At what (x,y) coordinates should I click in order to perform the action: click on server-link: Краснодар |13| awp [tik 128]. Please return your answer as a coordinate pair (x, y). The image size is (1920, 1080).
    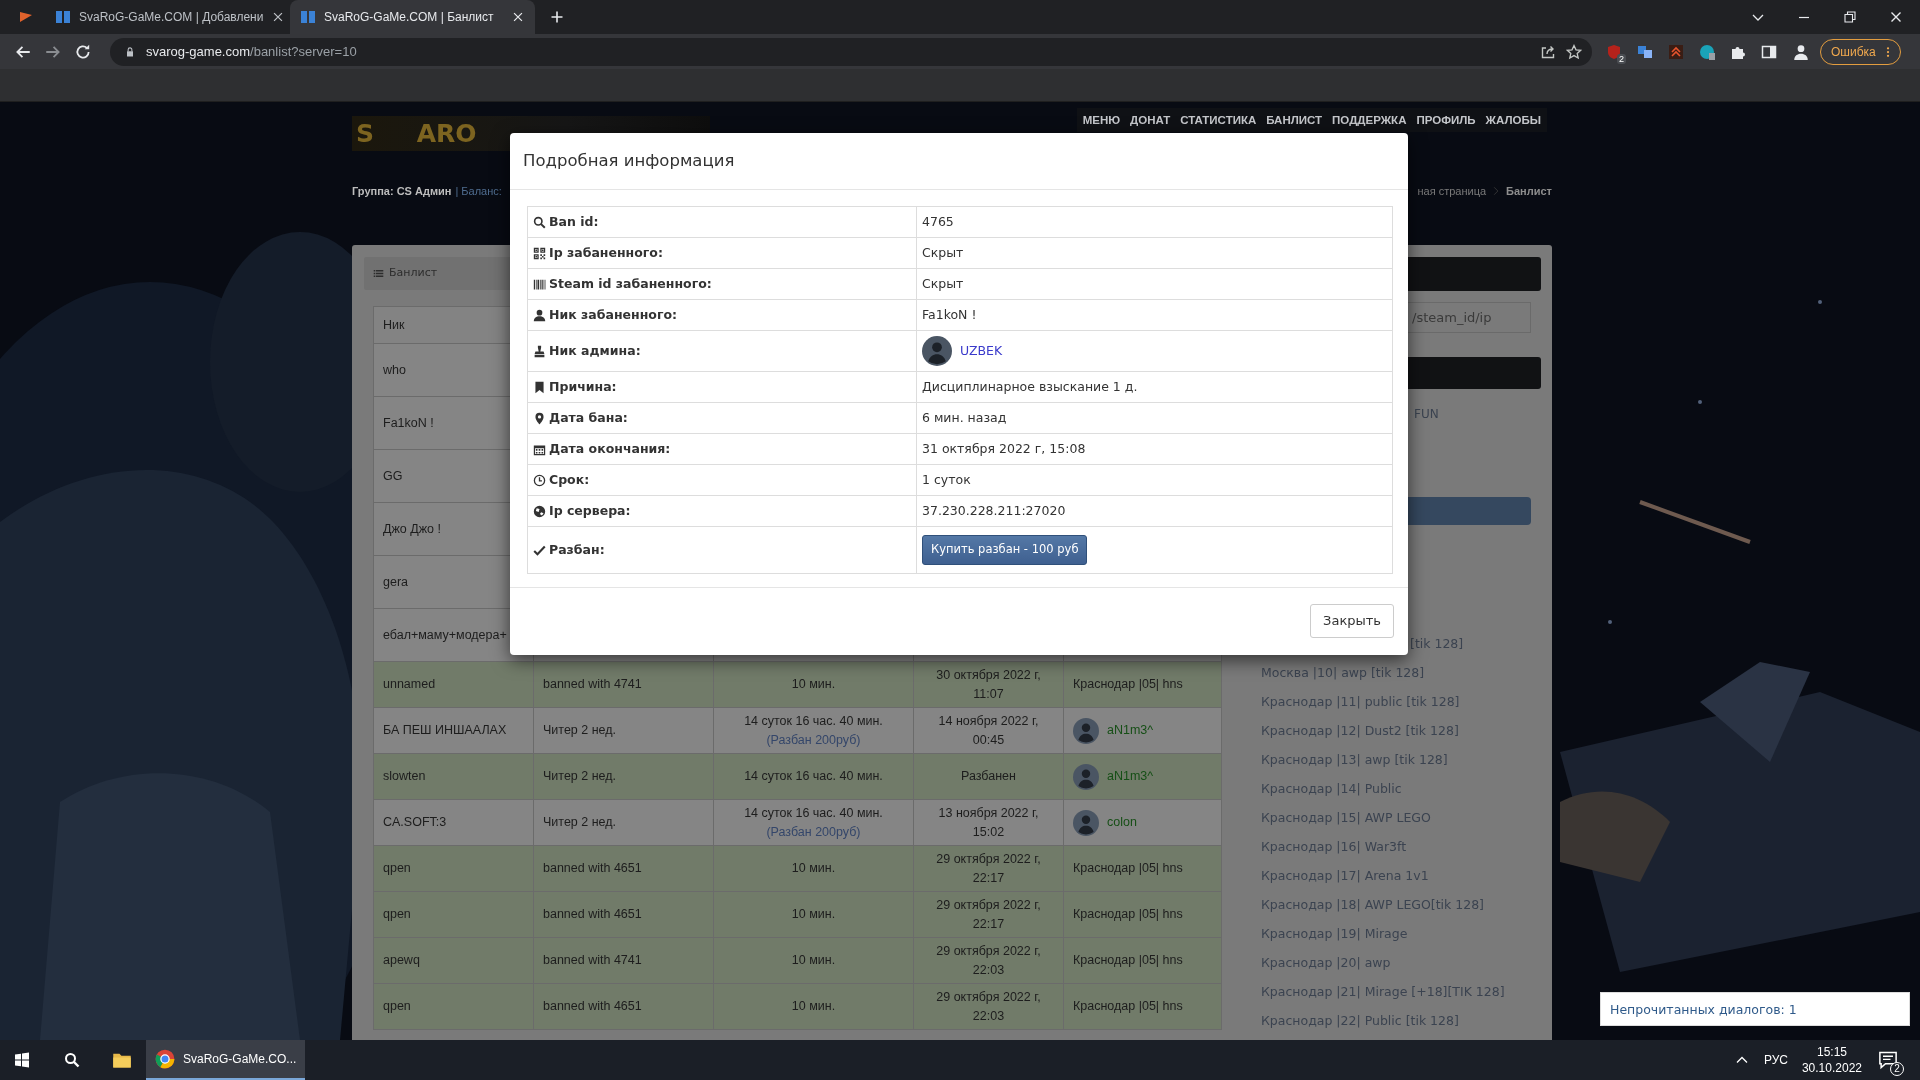
    Looking at the image, I should click on (1401, 759).